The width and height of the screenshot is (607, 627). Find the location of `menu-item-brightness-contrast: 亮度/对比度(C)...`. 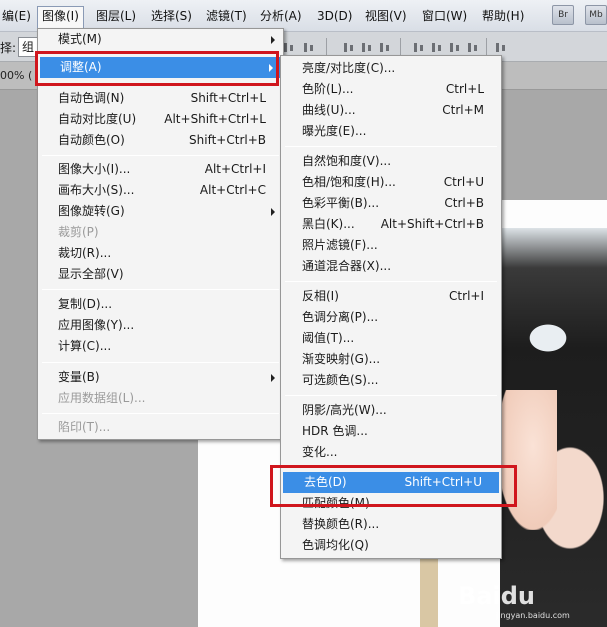

menu-item-brightness-contrast: 亮度/对比度(C)... is located at coordinates (391, 68).